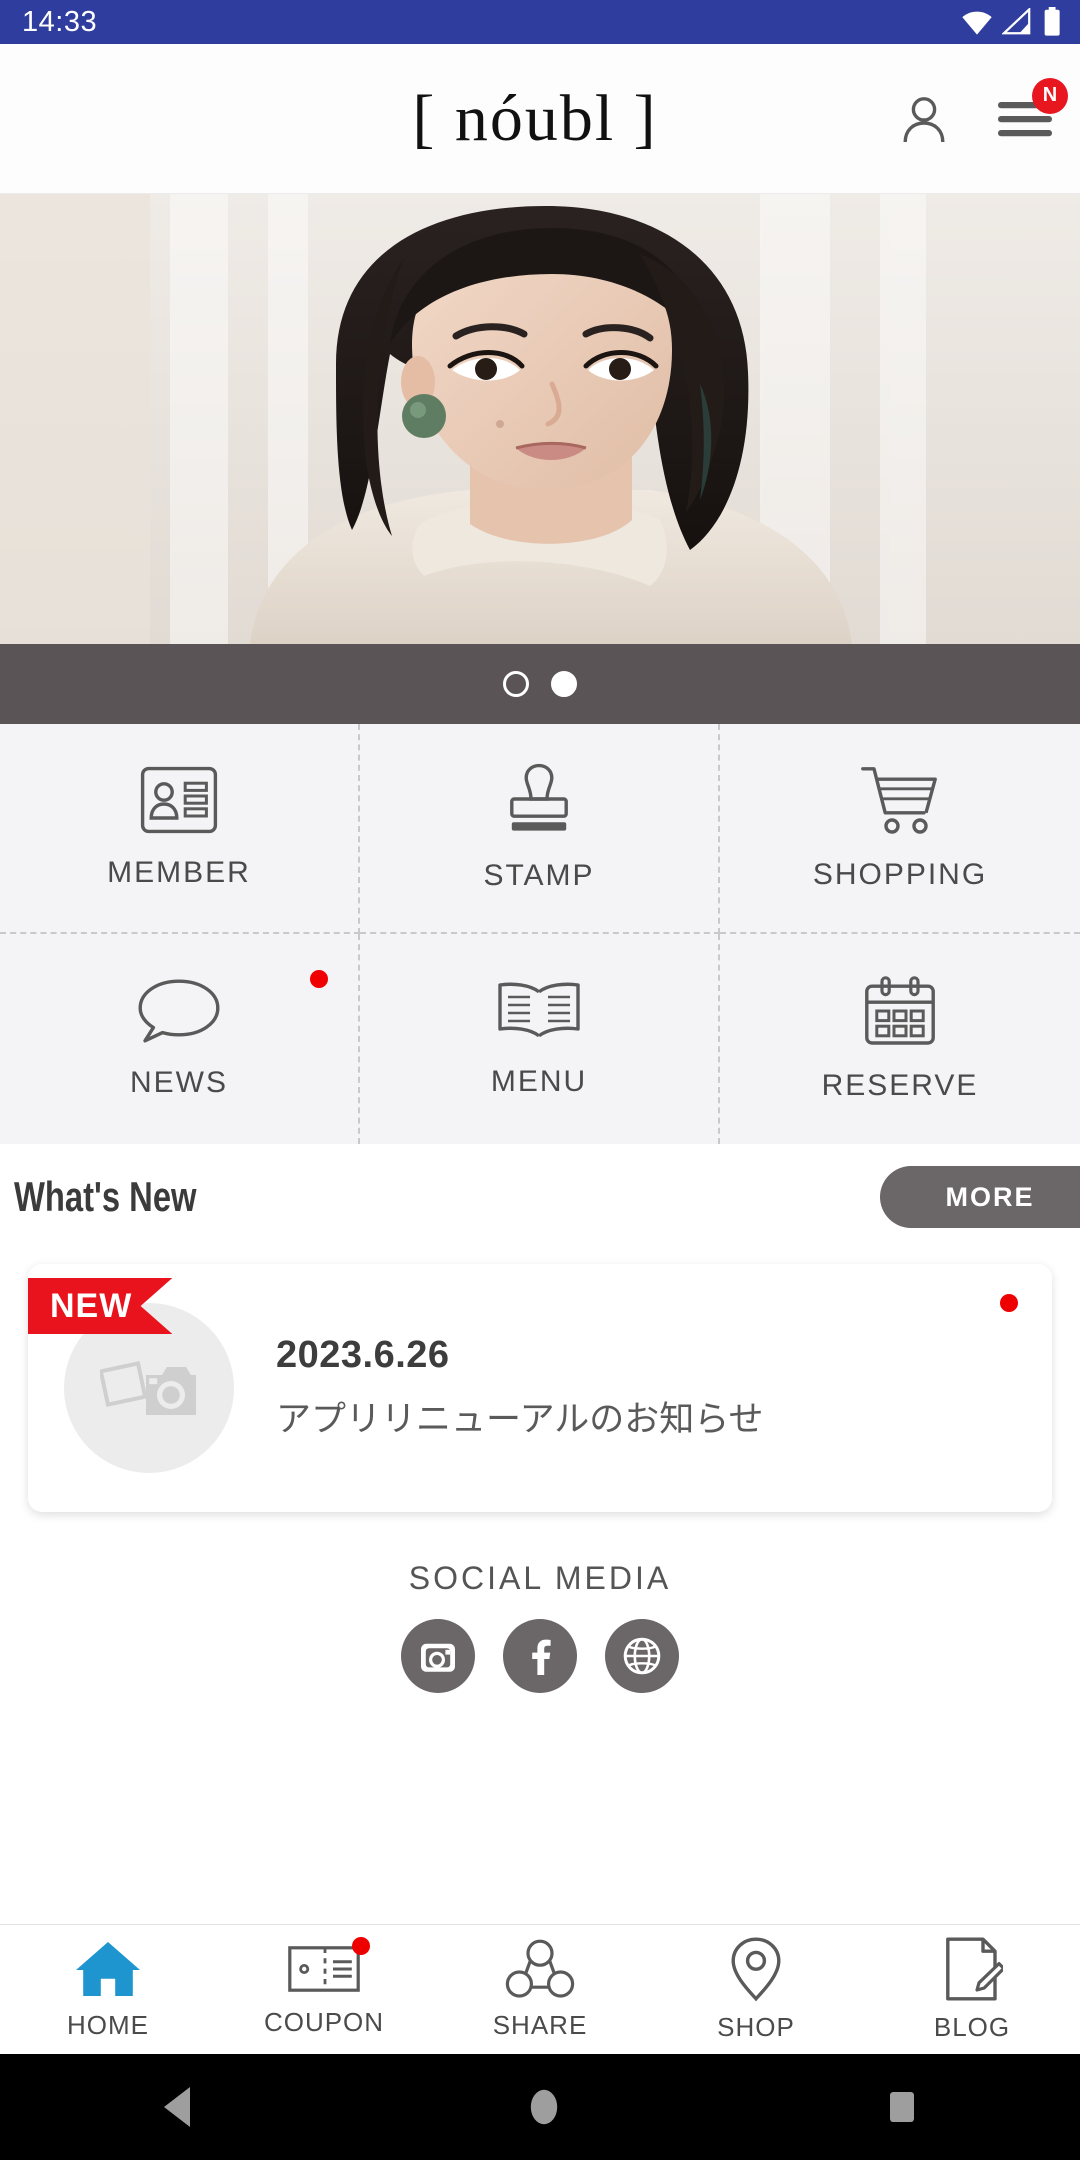 The width and height of the screenshot is (1080, 2160). What do you see at coordinates (520, 1388) in the screenshot?
I see `news-body: 2023.6.26 アプリリニューアルのお知らせ` at bounding box center [520, 1388].